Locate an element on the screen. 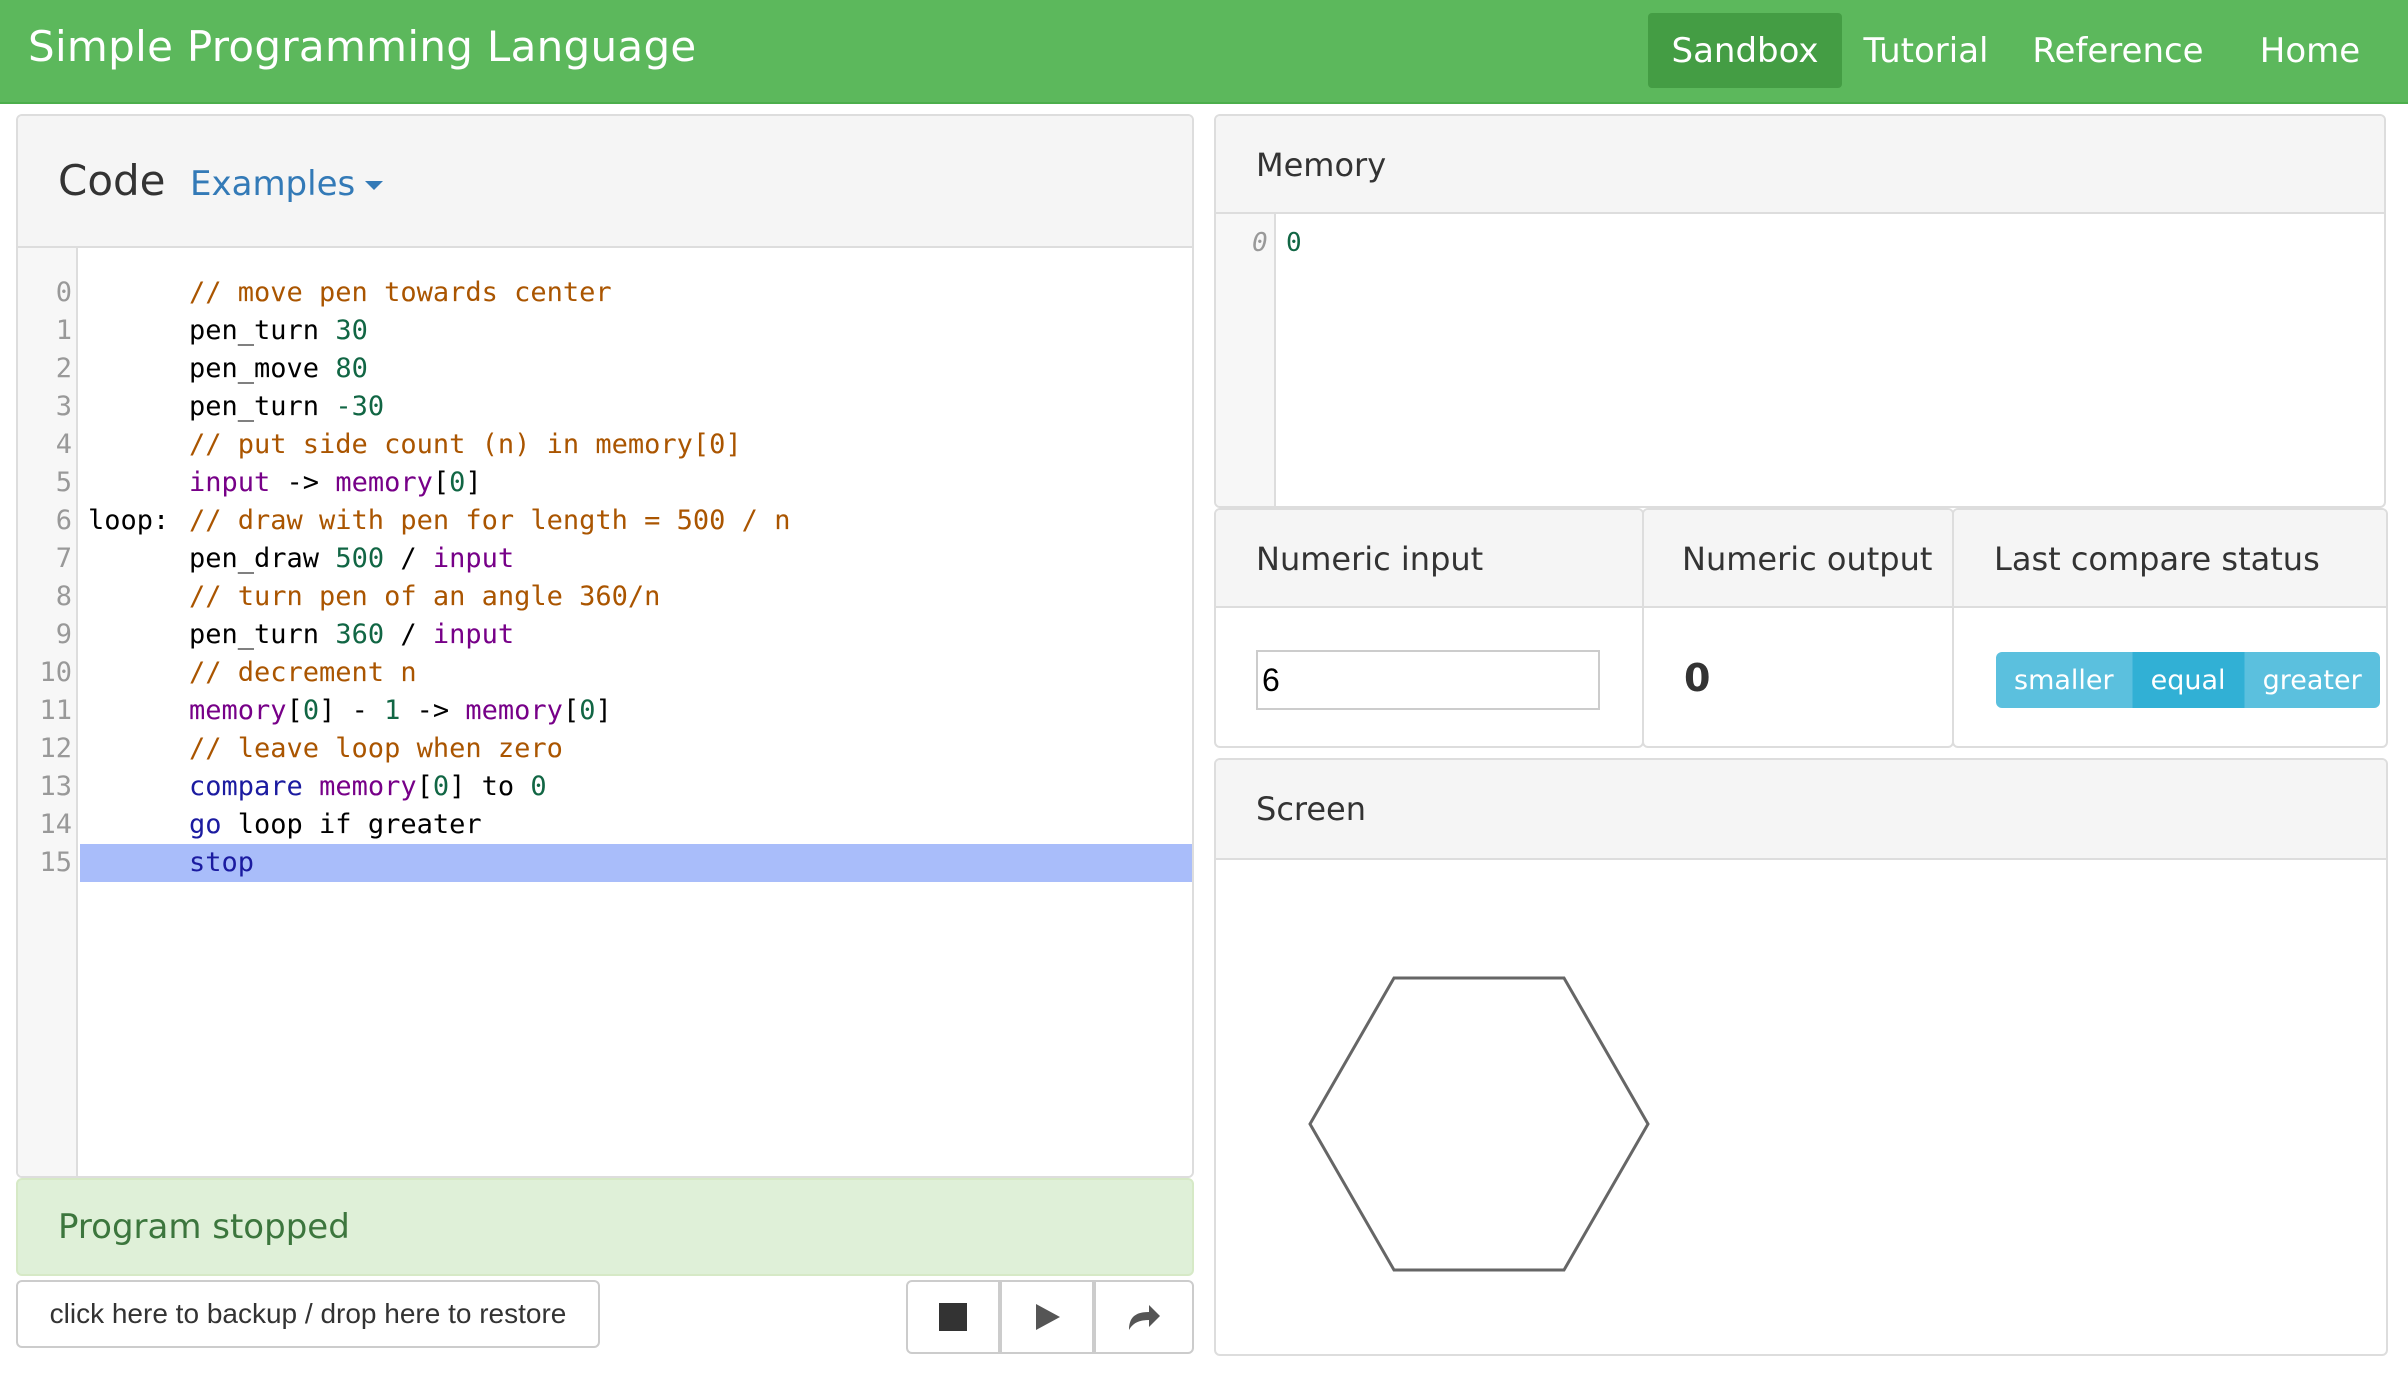  code-token-plain: ] is located at coordinates (603, 710).